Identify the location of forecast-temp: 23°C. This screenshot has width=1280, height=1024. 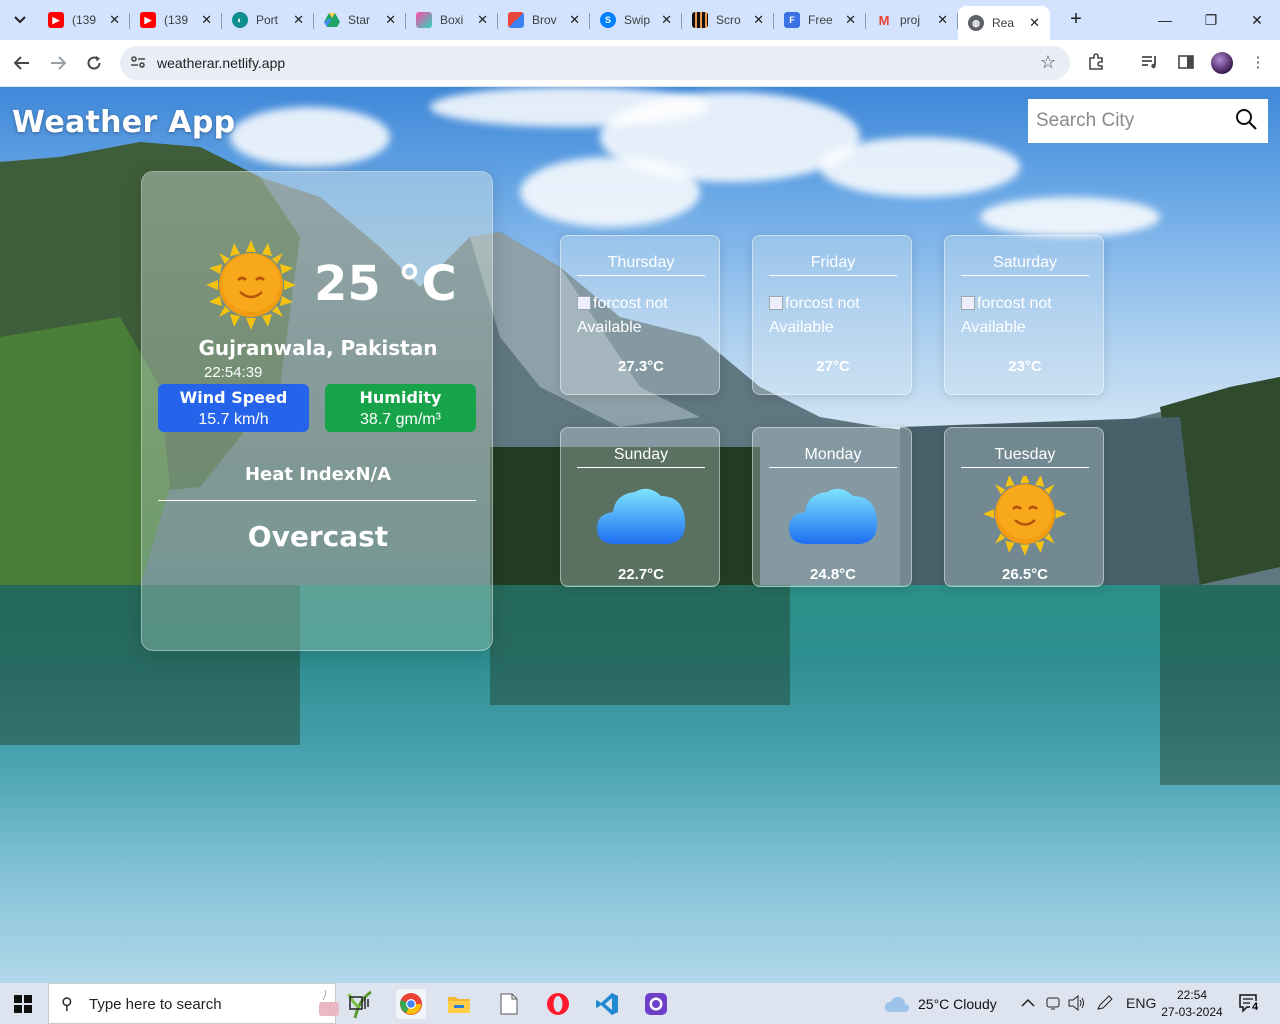
(1025, 366).